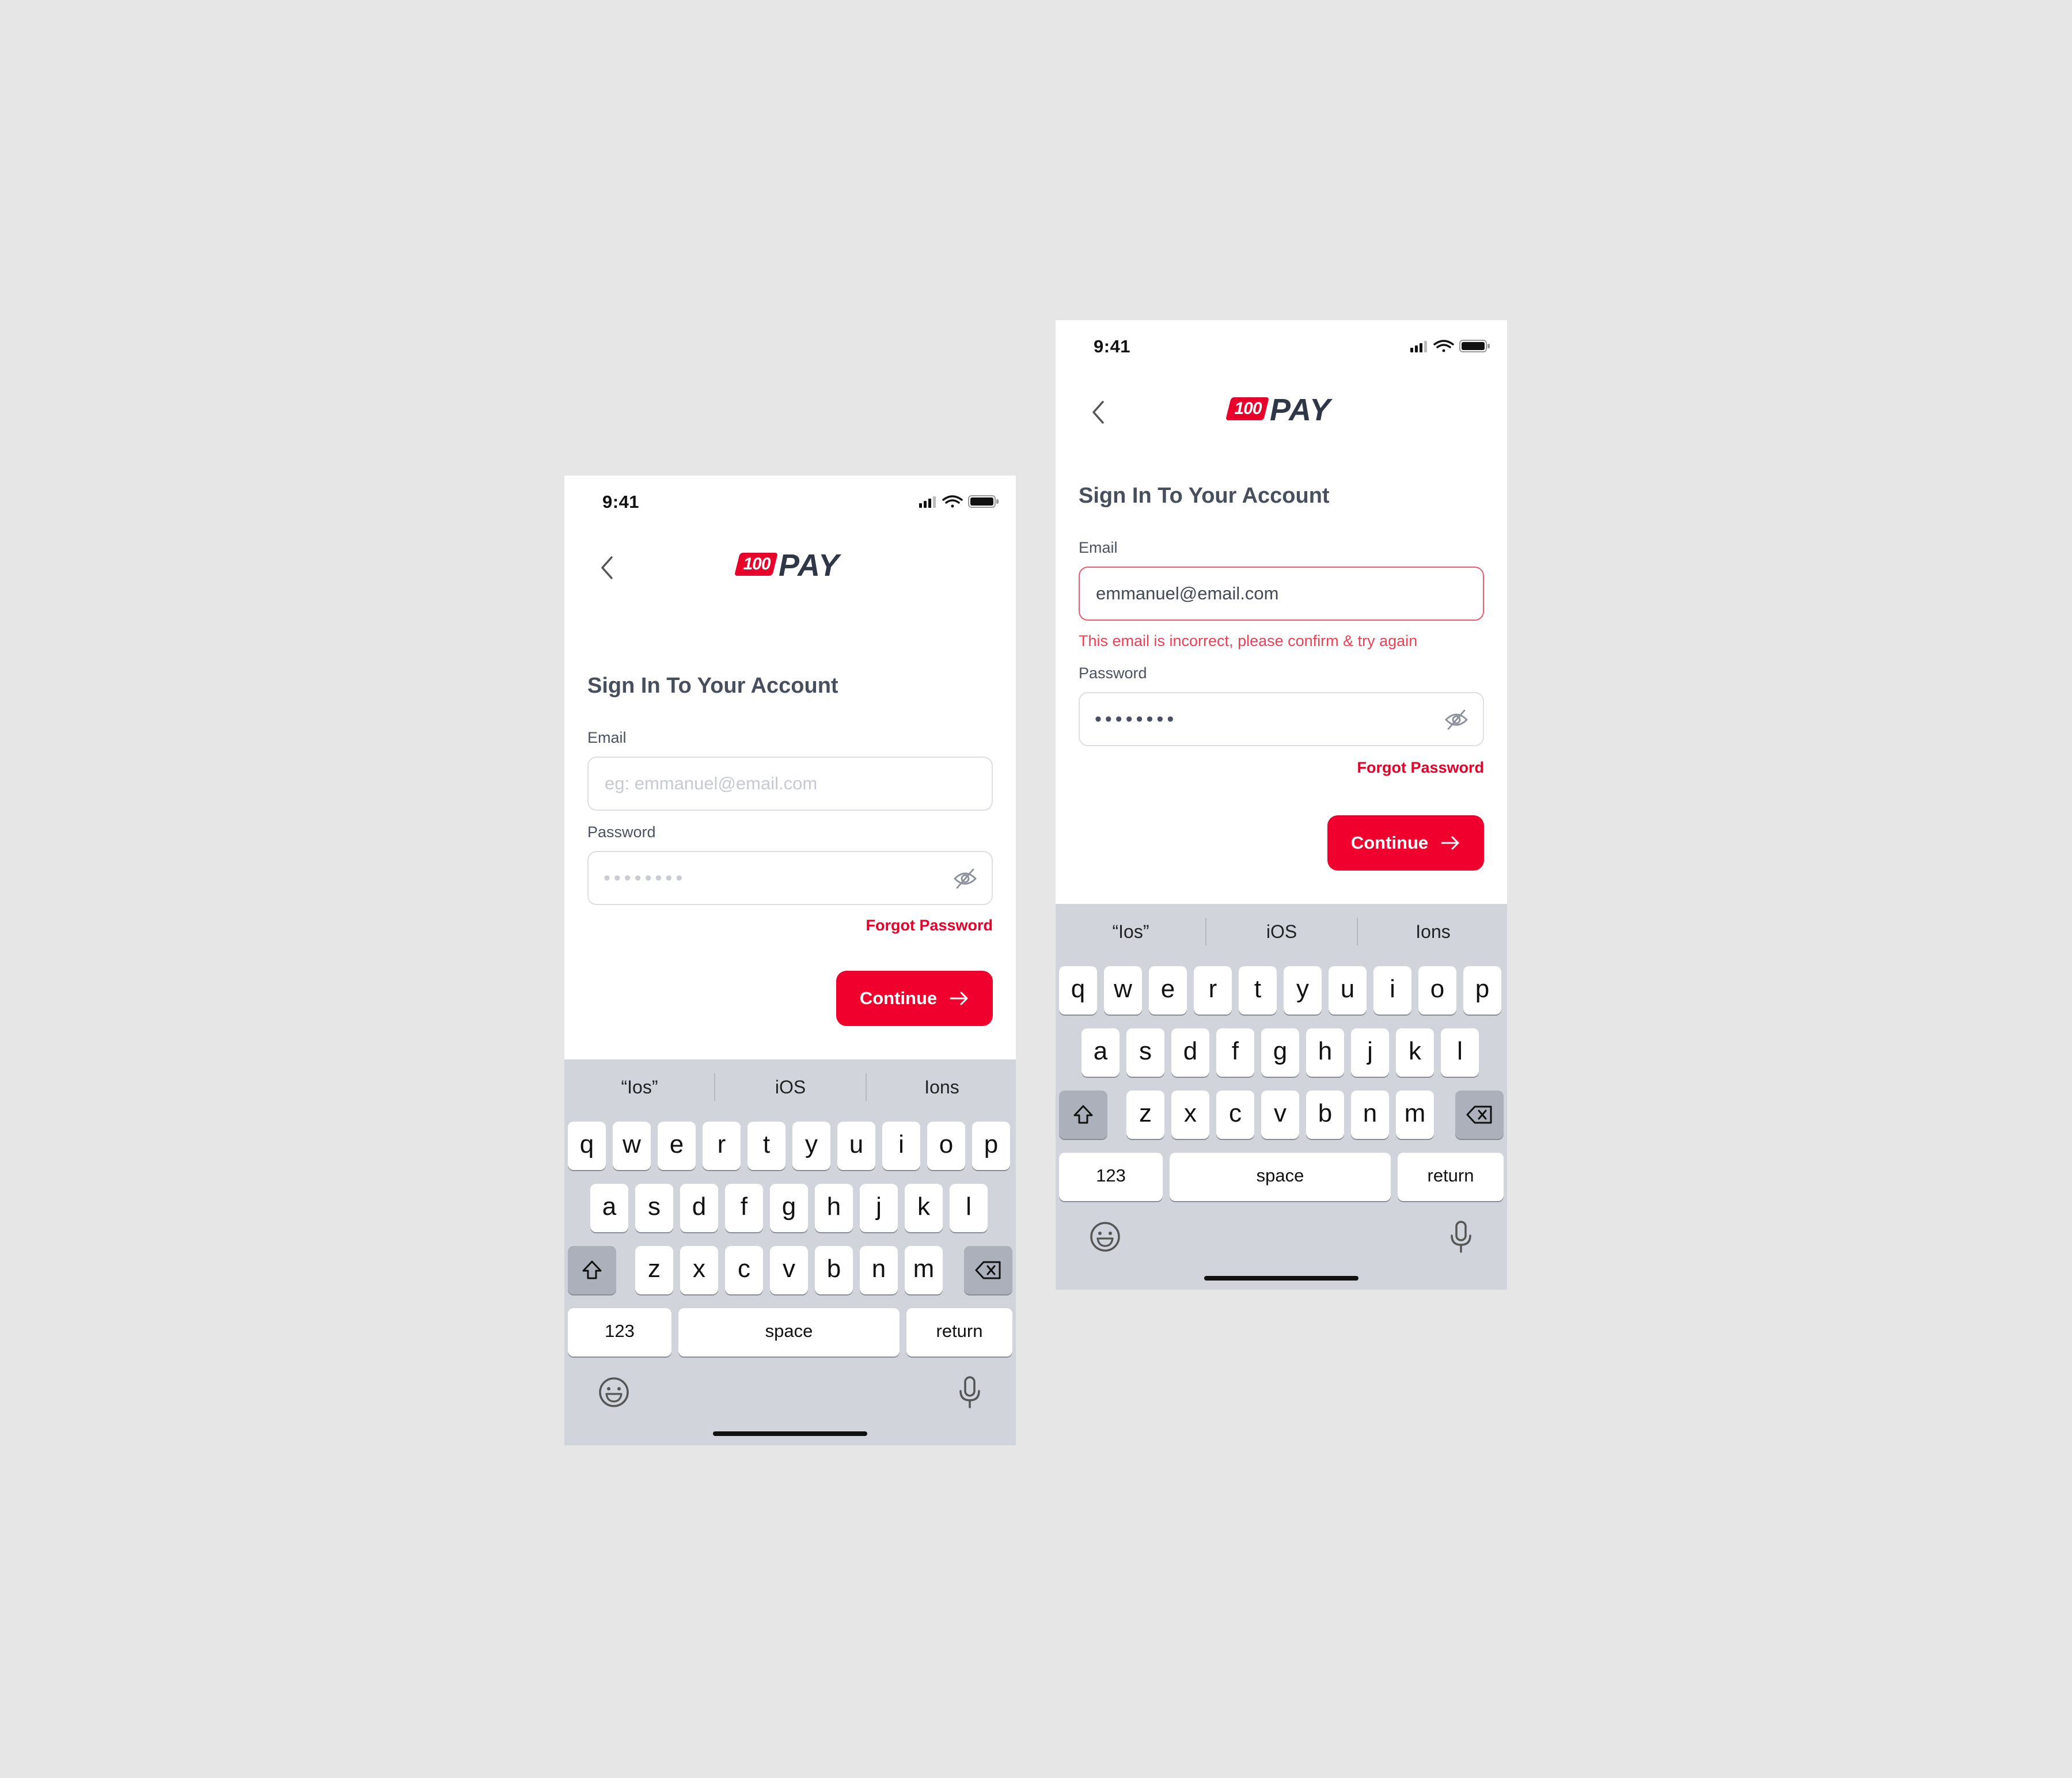 The height and width of the screenshot is (1778, 2072). What do you see at coordinates (1443, 346) in the screenshot?
I see `wifi-icon` at bounding box center [1443, 346].